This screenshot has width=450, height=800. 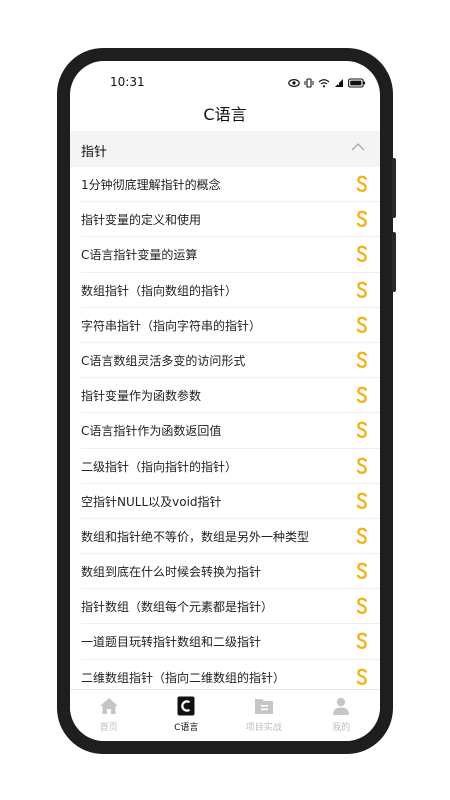 I want to click on status-icons, so click(x=327, y=82).